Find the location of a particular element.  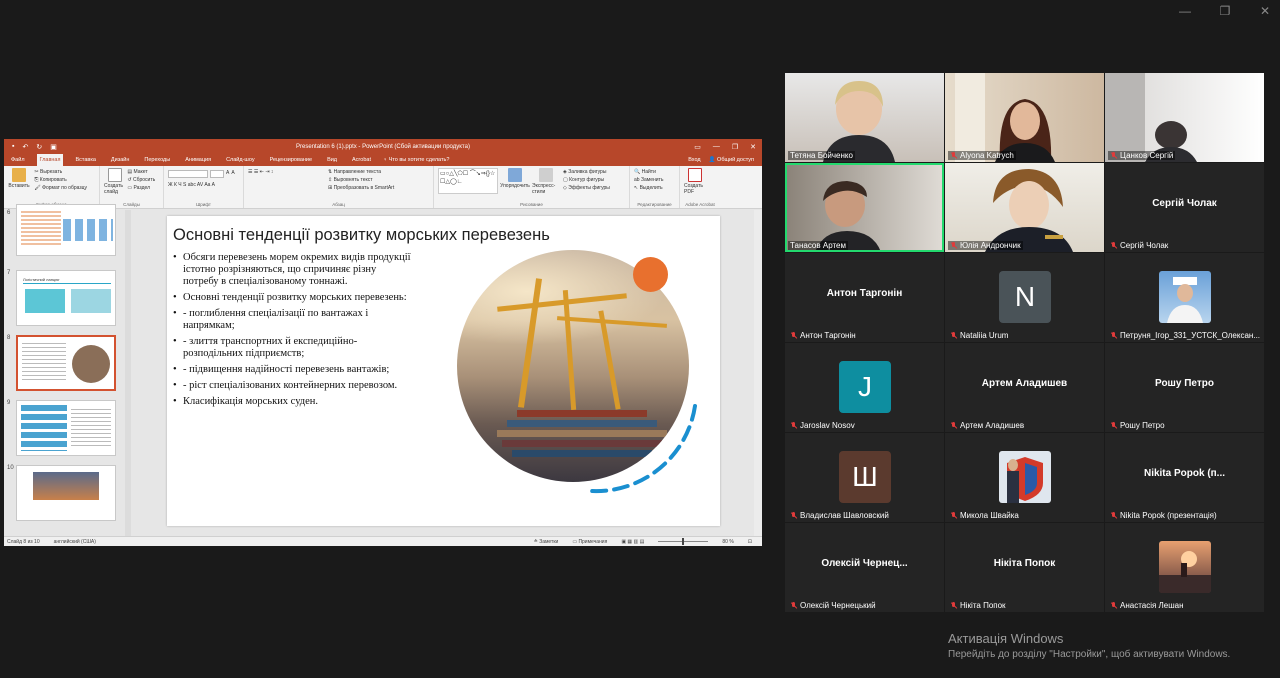

quick-styles-label: Экспресс-стили is located at coordinates (544, 189).